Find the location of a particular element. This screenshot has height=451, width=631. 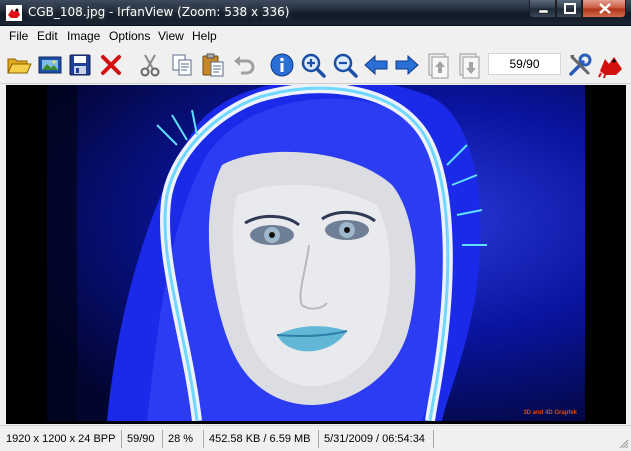

slideshow-icon is located at coordinates (50, 65).